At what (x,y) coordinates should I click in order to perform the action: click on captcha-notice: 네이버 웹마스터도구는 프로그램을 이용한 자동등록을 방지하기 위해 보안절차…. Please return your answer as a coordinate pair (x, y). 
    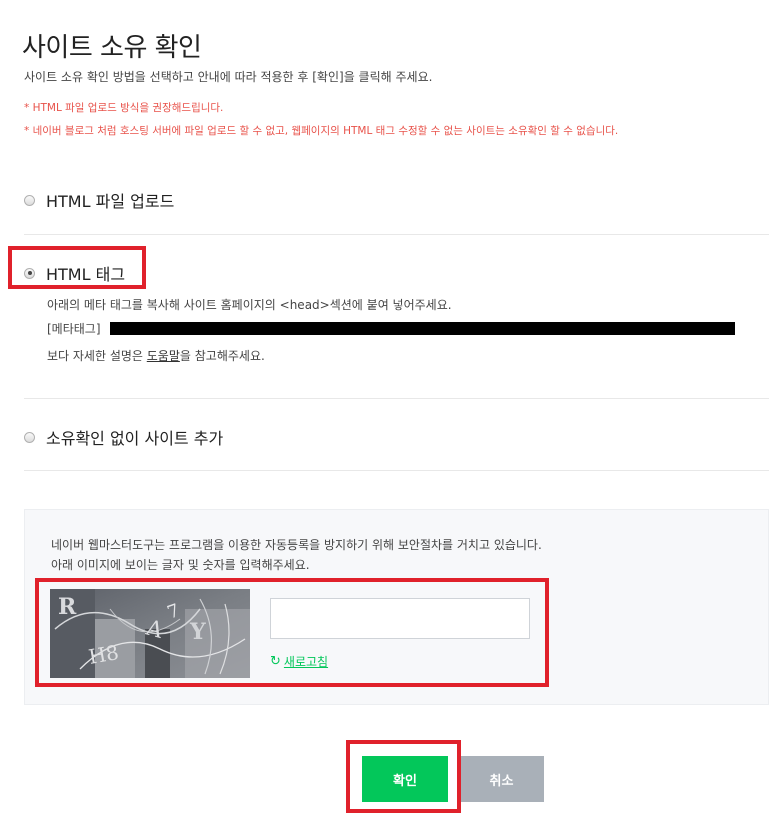
    Looking at the image, I should click on (296, 545).